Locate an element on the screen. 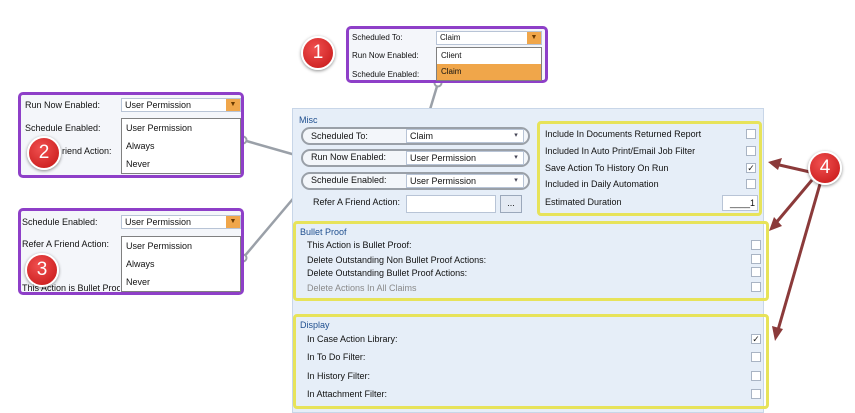 This screenshot has height=413, width=855. bullet-proof-option-label: This Action is Bullet Proof: is located at coordinates (359, 245).